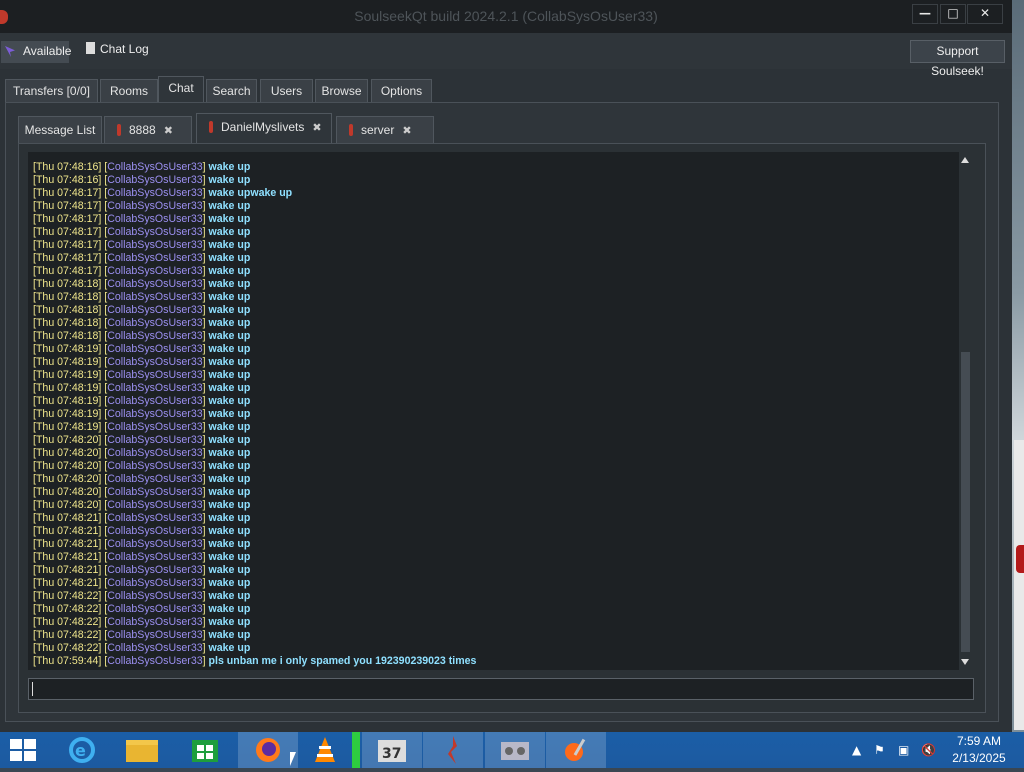 The height and width of the screenshot is (772, 1024). I want to click on message-timestamp: Thu 07:48:19, so click(67, 427).